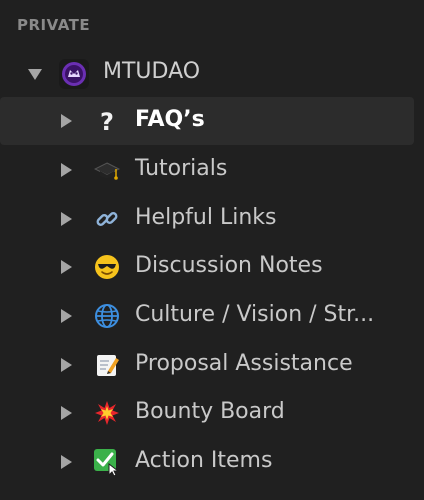 Image resolution: width=424 pixels, height=500 pixels. What do you see at coordinates (35, 74) in the screenshot?
I see `collapse-toggle-icon` at bounding box center [35, 74].